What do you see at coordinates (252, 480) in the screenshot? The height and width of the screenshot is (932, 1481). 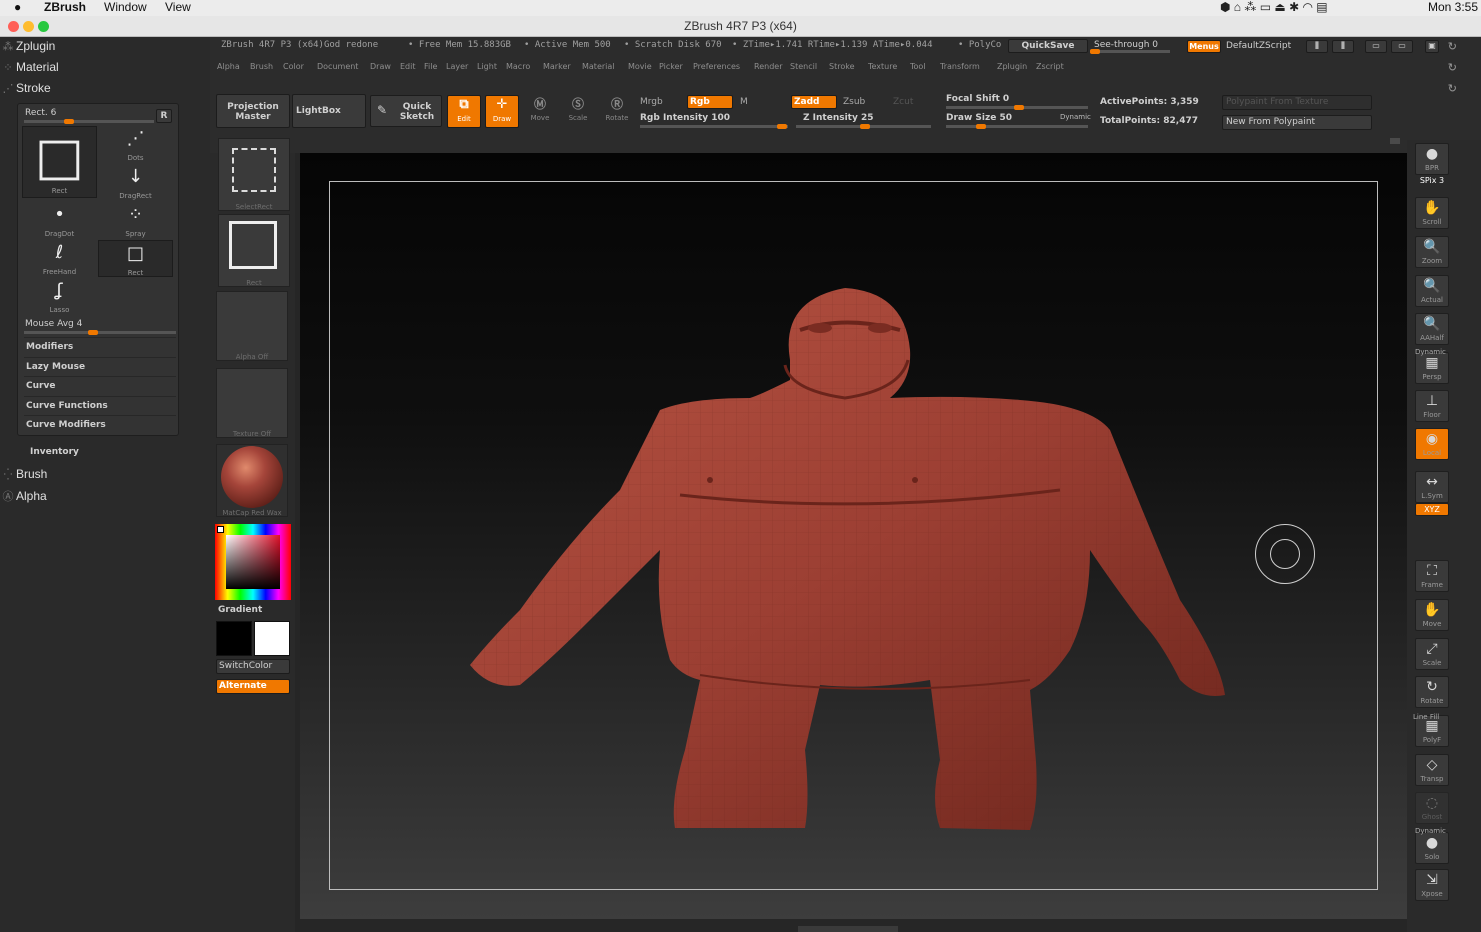 I see `material-tile: MatCap Red Wax` at bounding box center [252, 480].